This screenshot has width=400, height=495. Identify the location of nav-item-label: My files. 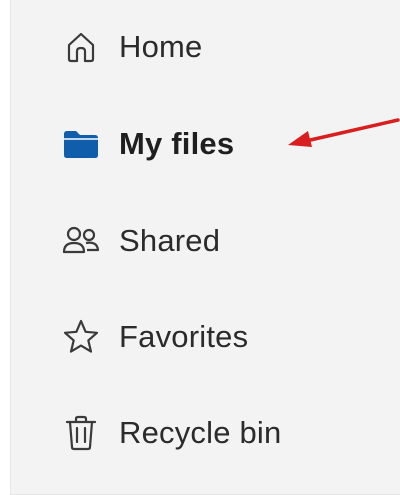
(177, 143).